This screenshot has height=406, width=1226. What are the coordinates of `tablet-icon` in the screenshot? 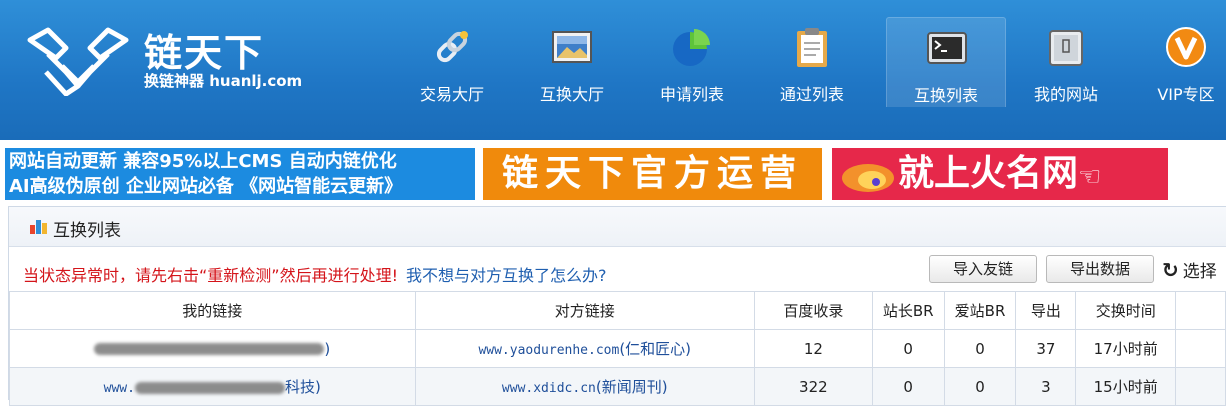 It's located at (1066, 48).